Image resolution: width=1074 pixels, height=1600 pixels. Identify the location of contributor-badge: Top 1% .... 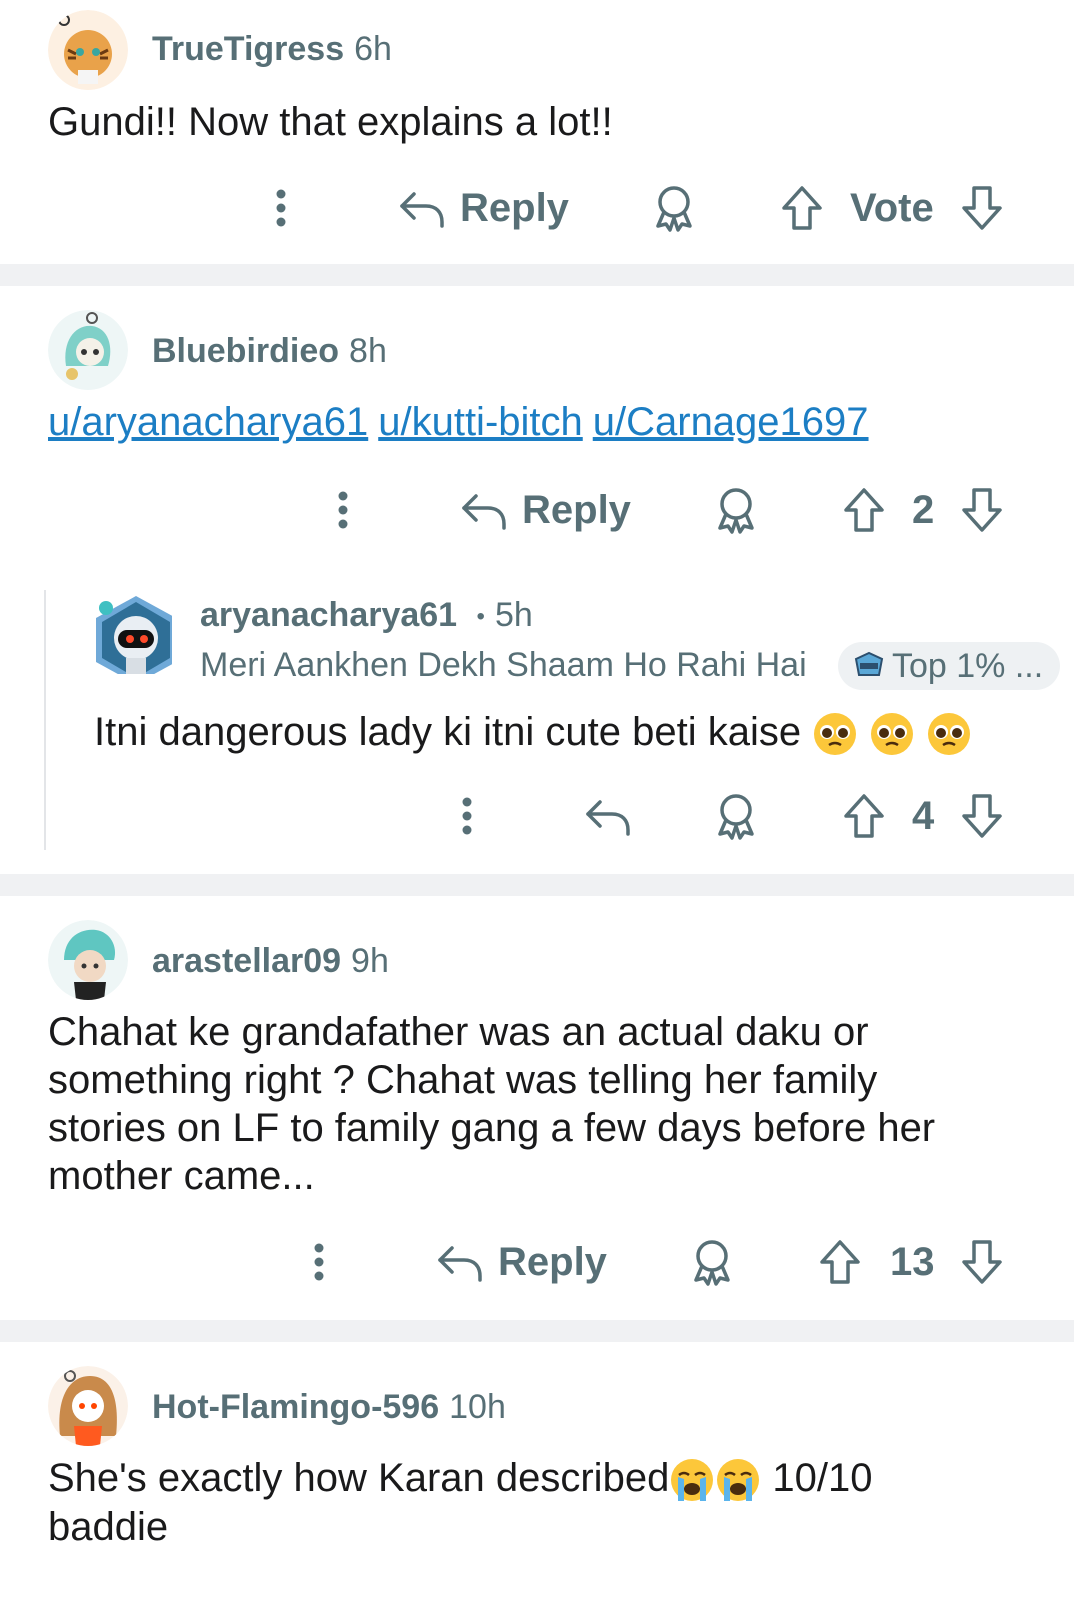
(949, 666).